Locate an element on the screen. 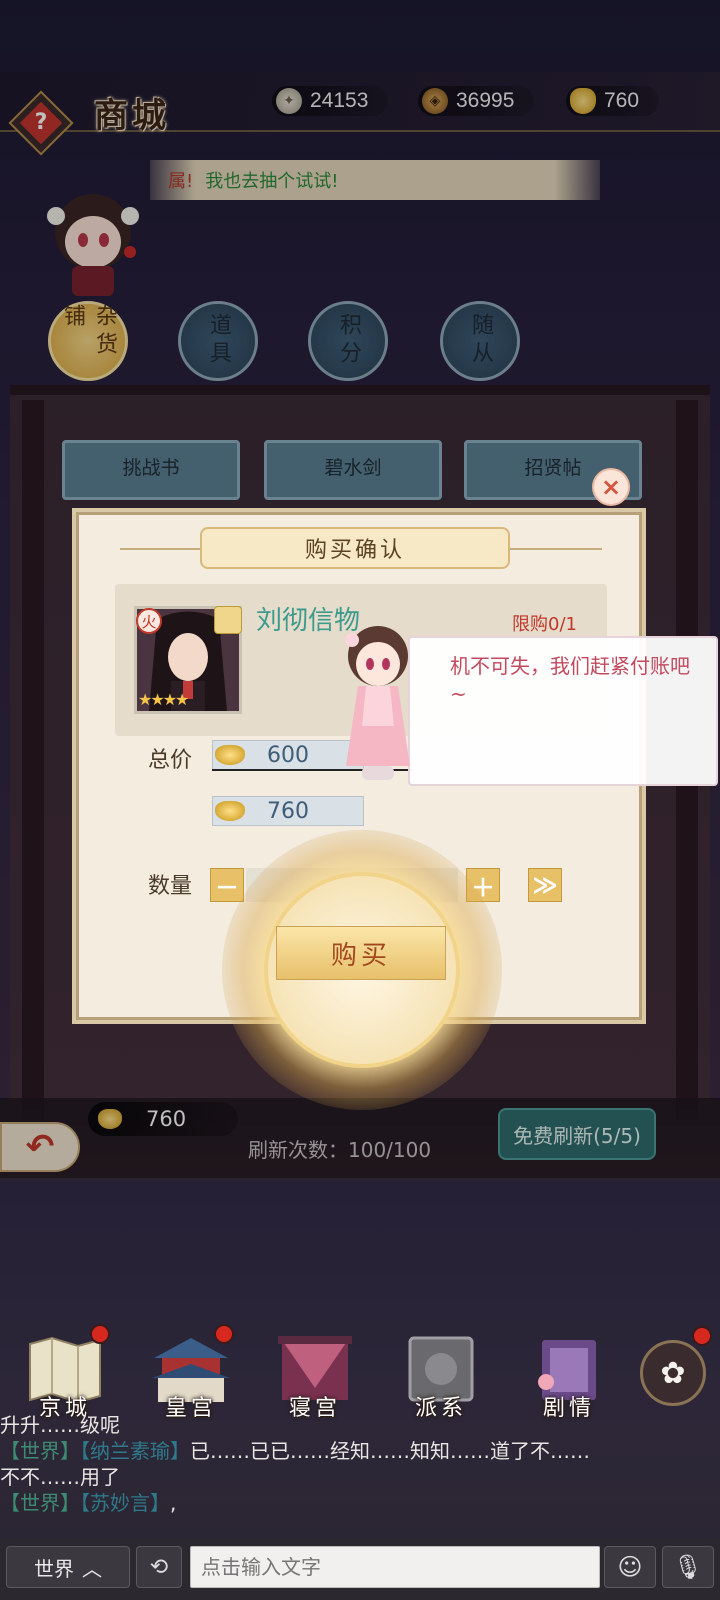 The height and width of the screenshot is (1600, 720). channel-label: 世界 is located at coordinates (54, 1568).